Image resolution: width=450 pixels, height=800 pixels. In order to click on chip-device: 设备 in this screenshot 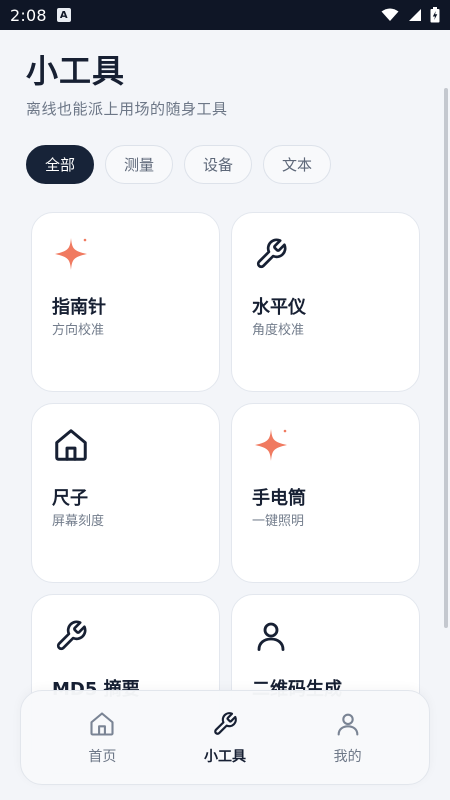, I will do `click(218, 164)`.